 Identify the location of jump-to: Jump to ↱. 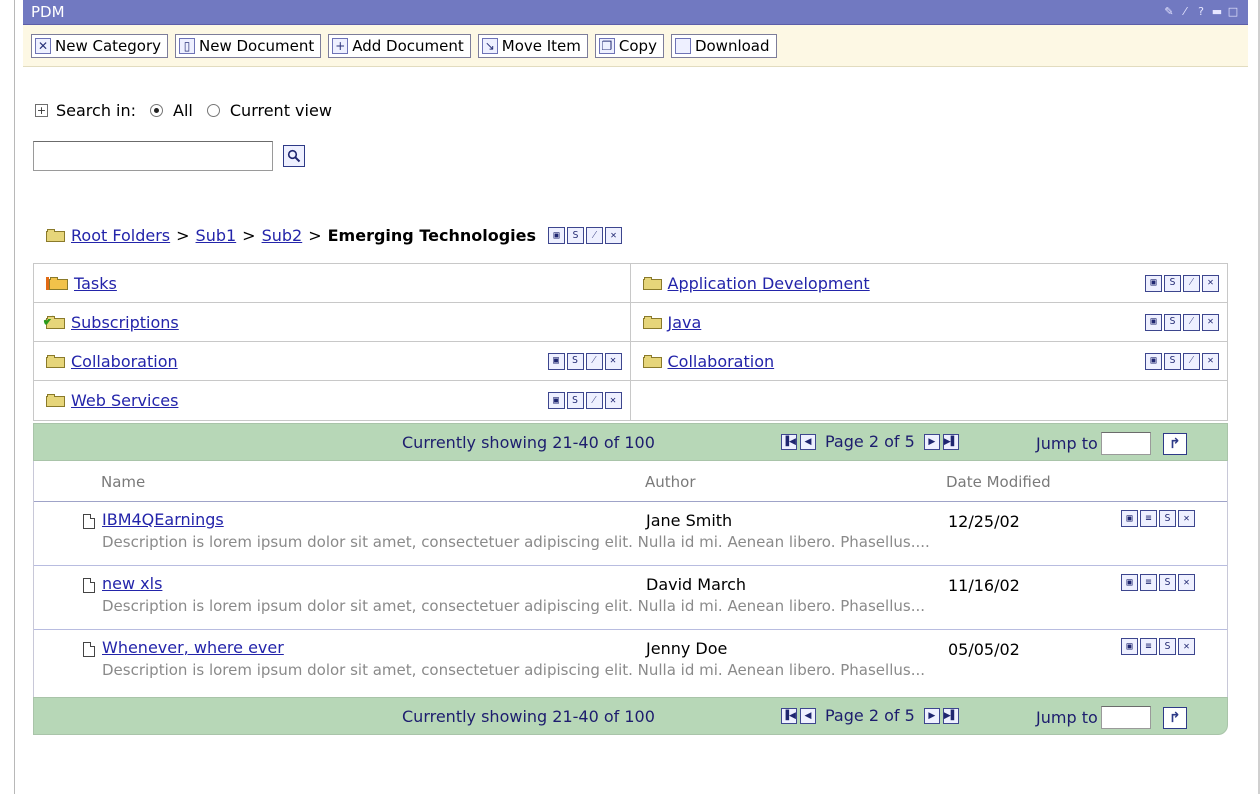
(1111, 717).